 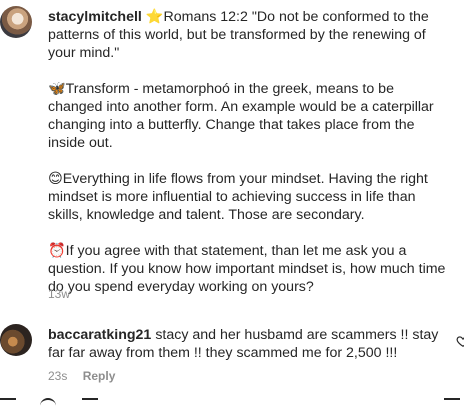 I want to click on comment-timestamp: 23s, so click(x=58, y=376).